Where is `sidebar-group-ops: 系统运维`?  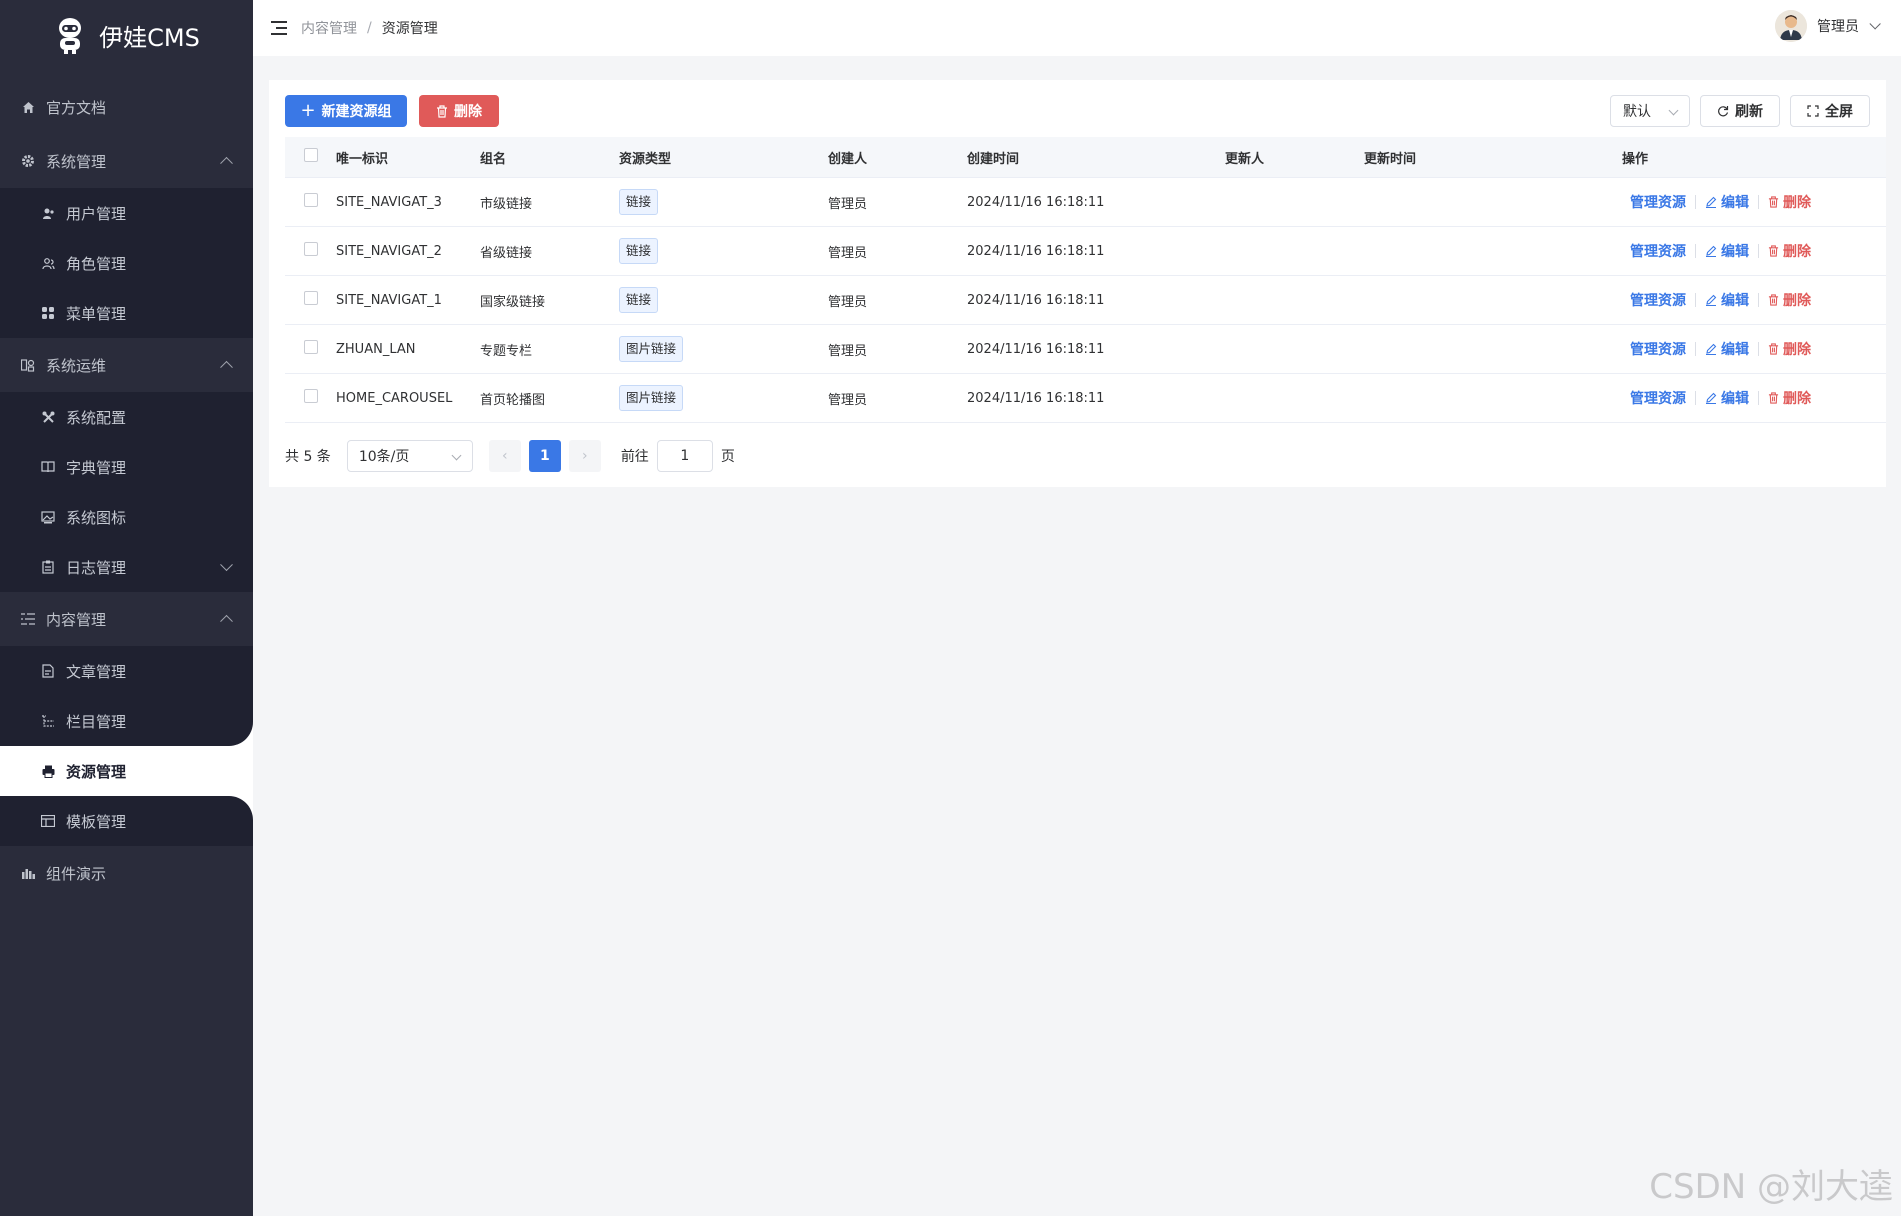
sidebar-group-ops: 系统运维 is located at coordinates (126, 365).